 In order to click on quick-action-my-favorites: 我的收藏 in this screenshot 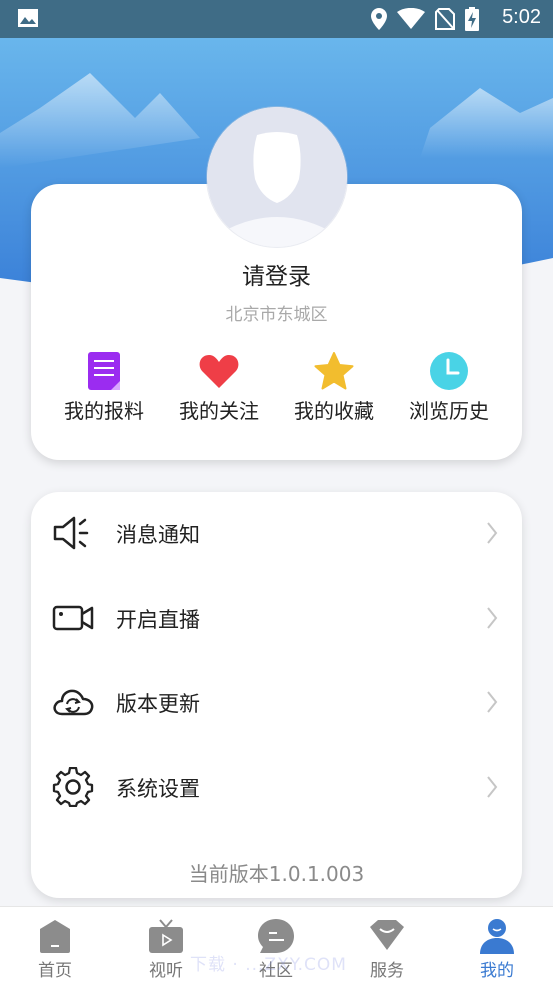, I will do `click(334, 387)`.